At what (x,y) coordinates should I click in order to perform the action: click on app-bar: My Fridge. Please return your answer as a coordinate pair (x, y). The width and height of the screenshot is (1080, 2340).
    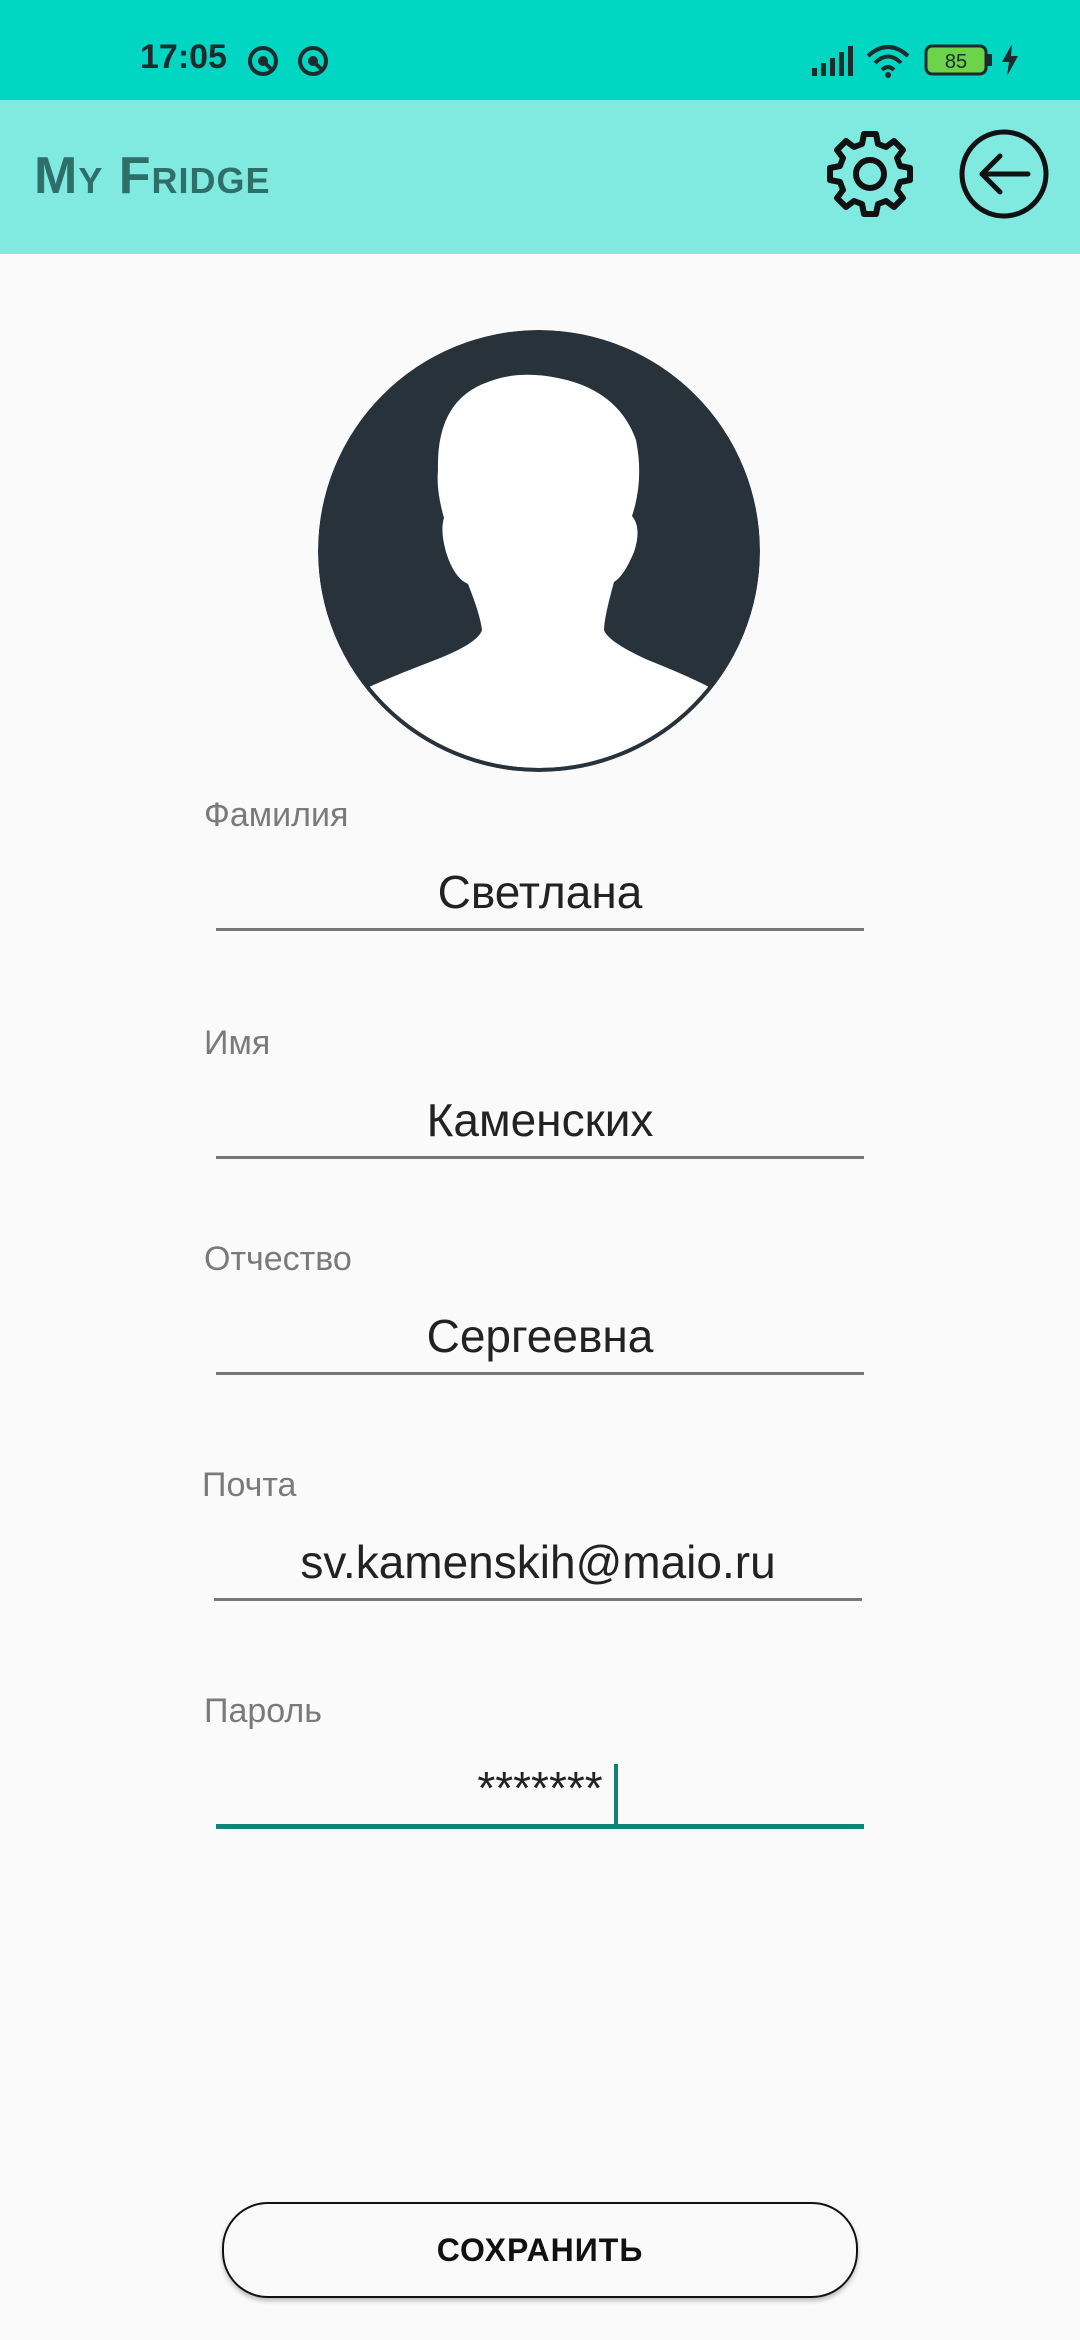
    Looking at the image, I should click on (540, 177).